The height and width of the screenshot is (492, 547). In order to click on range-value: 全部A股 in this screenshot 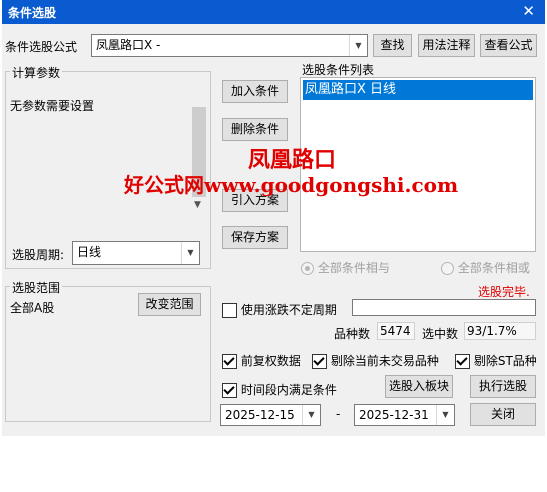, I will do `click(32, 308)`.